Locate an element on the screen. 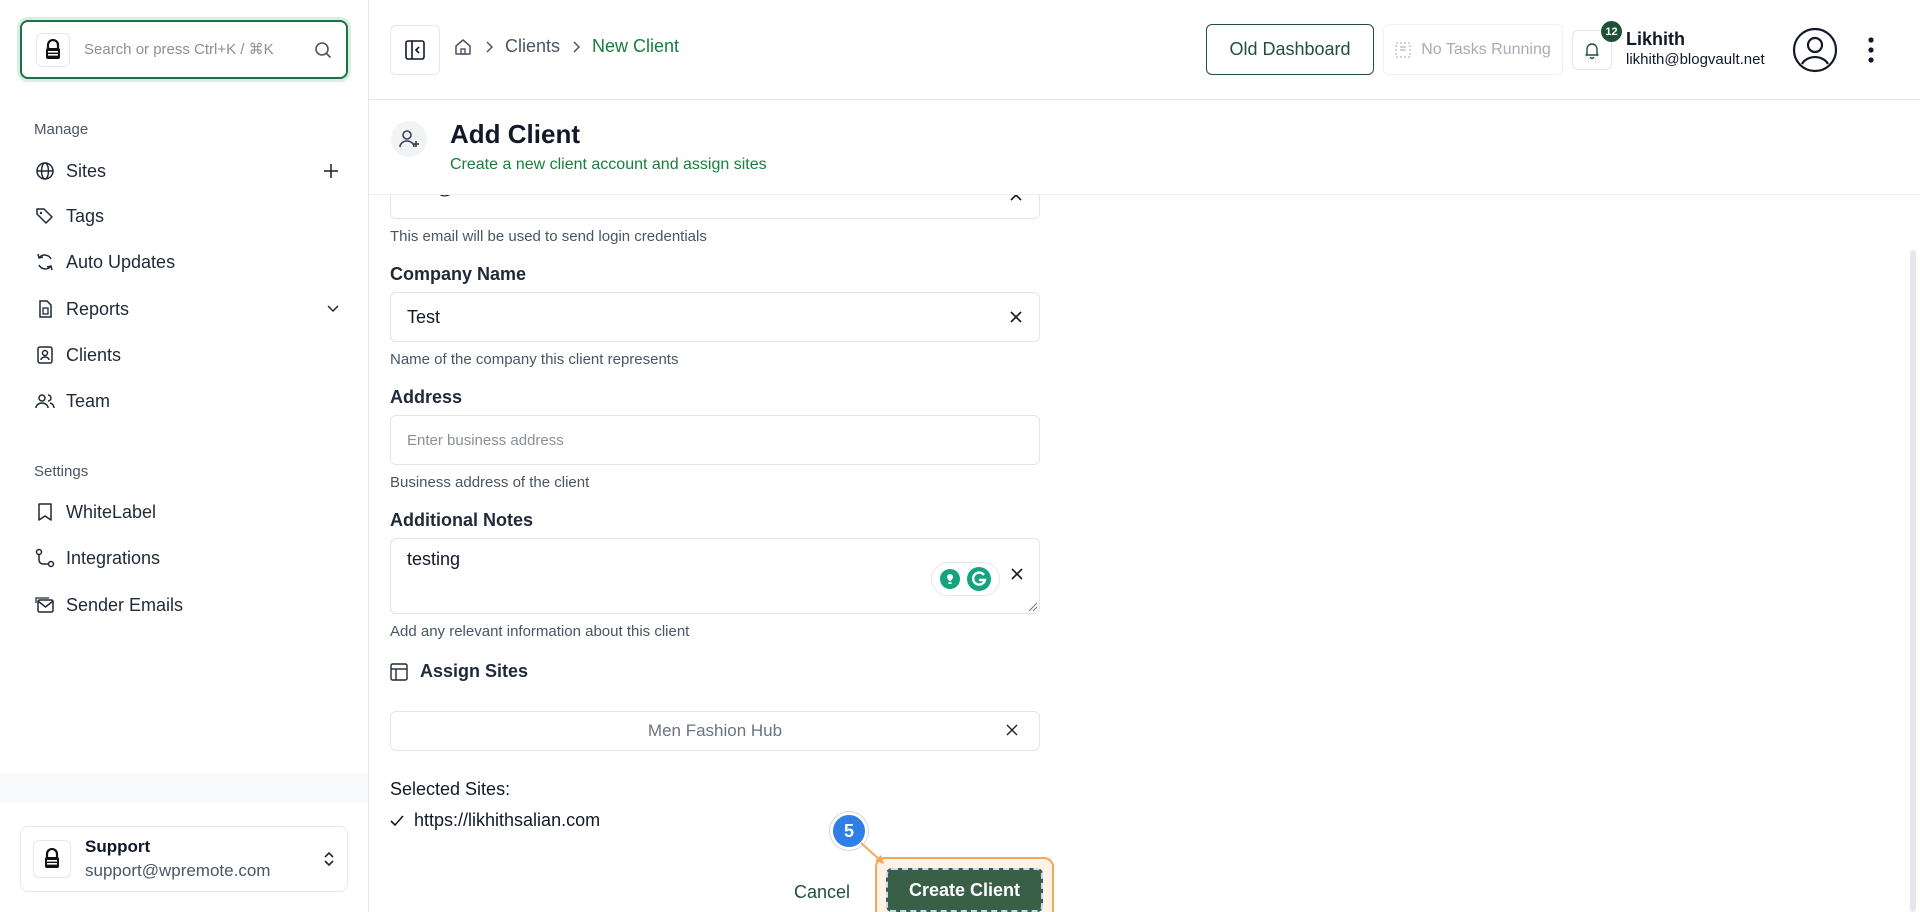  team-icon is located at coordinates (45, 401).